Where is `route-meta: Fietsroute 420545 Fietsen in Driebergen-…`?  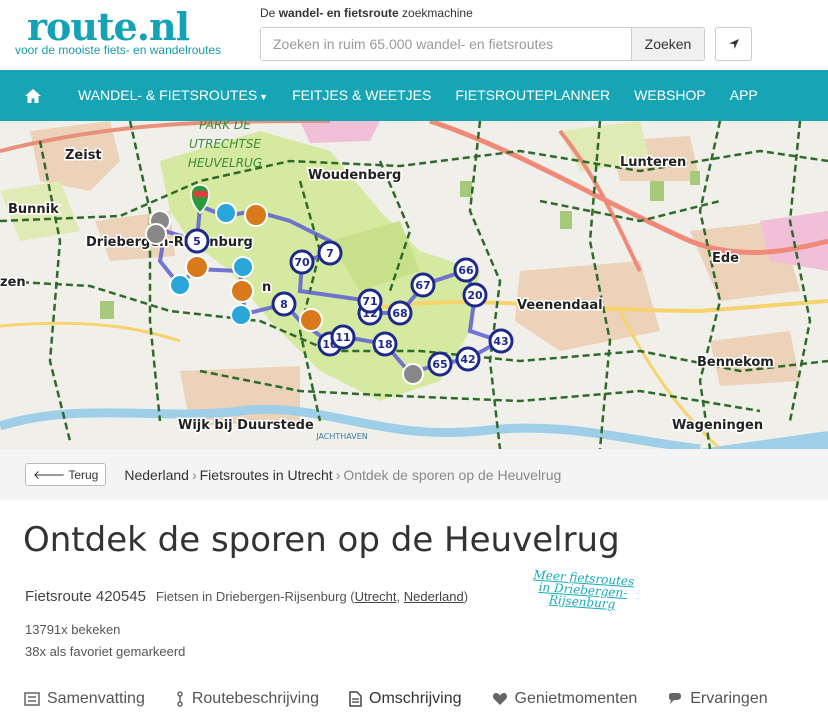
route-meta: Fietsroute 420545 Fietsen in Driebergen-… is located at coordinates (246, 596).